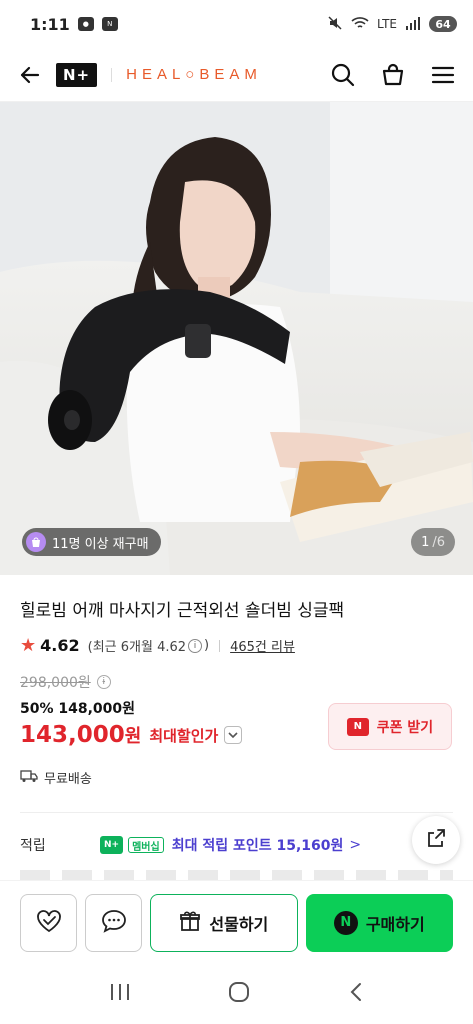 Image resolution: width=473 pixels, height=1024 pixels. I want to click on brand-logo: HEAL○BEAM, so click(194, 74).